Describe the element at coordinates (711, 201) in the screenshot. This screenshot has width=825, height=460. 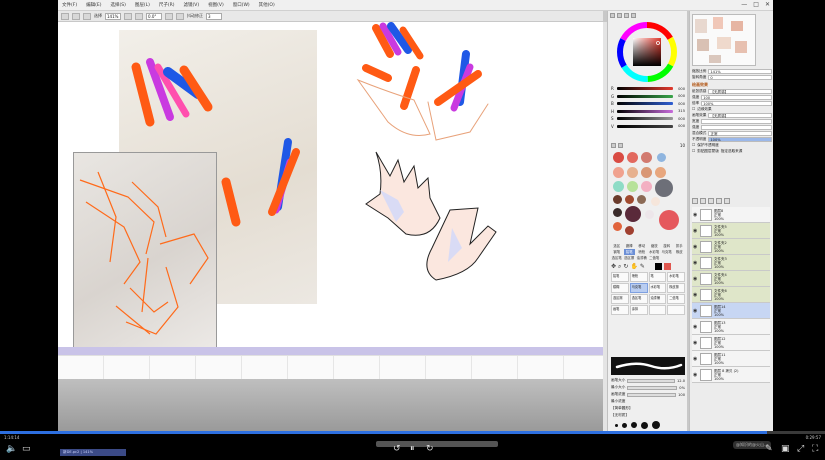
I see `copy-layer-button` at that location.